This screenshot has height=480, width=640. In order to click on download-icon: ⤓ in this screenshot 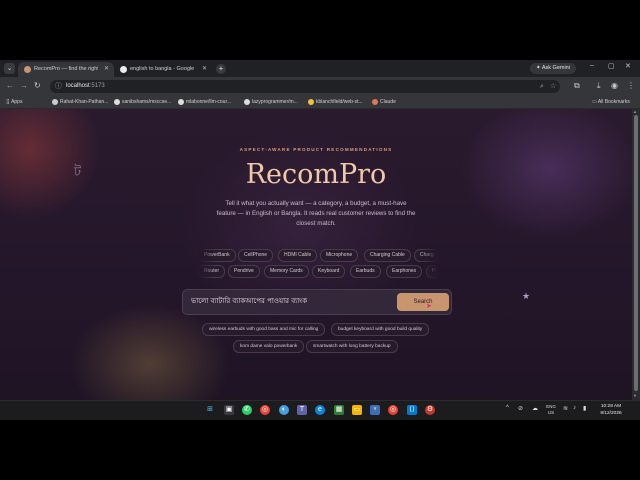, I will do `click(599, 86)`.